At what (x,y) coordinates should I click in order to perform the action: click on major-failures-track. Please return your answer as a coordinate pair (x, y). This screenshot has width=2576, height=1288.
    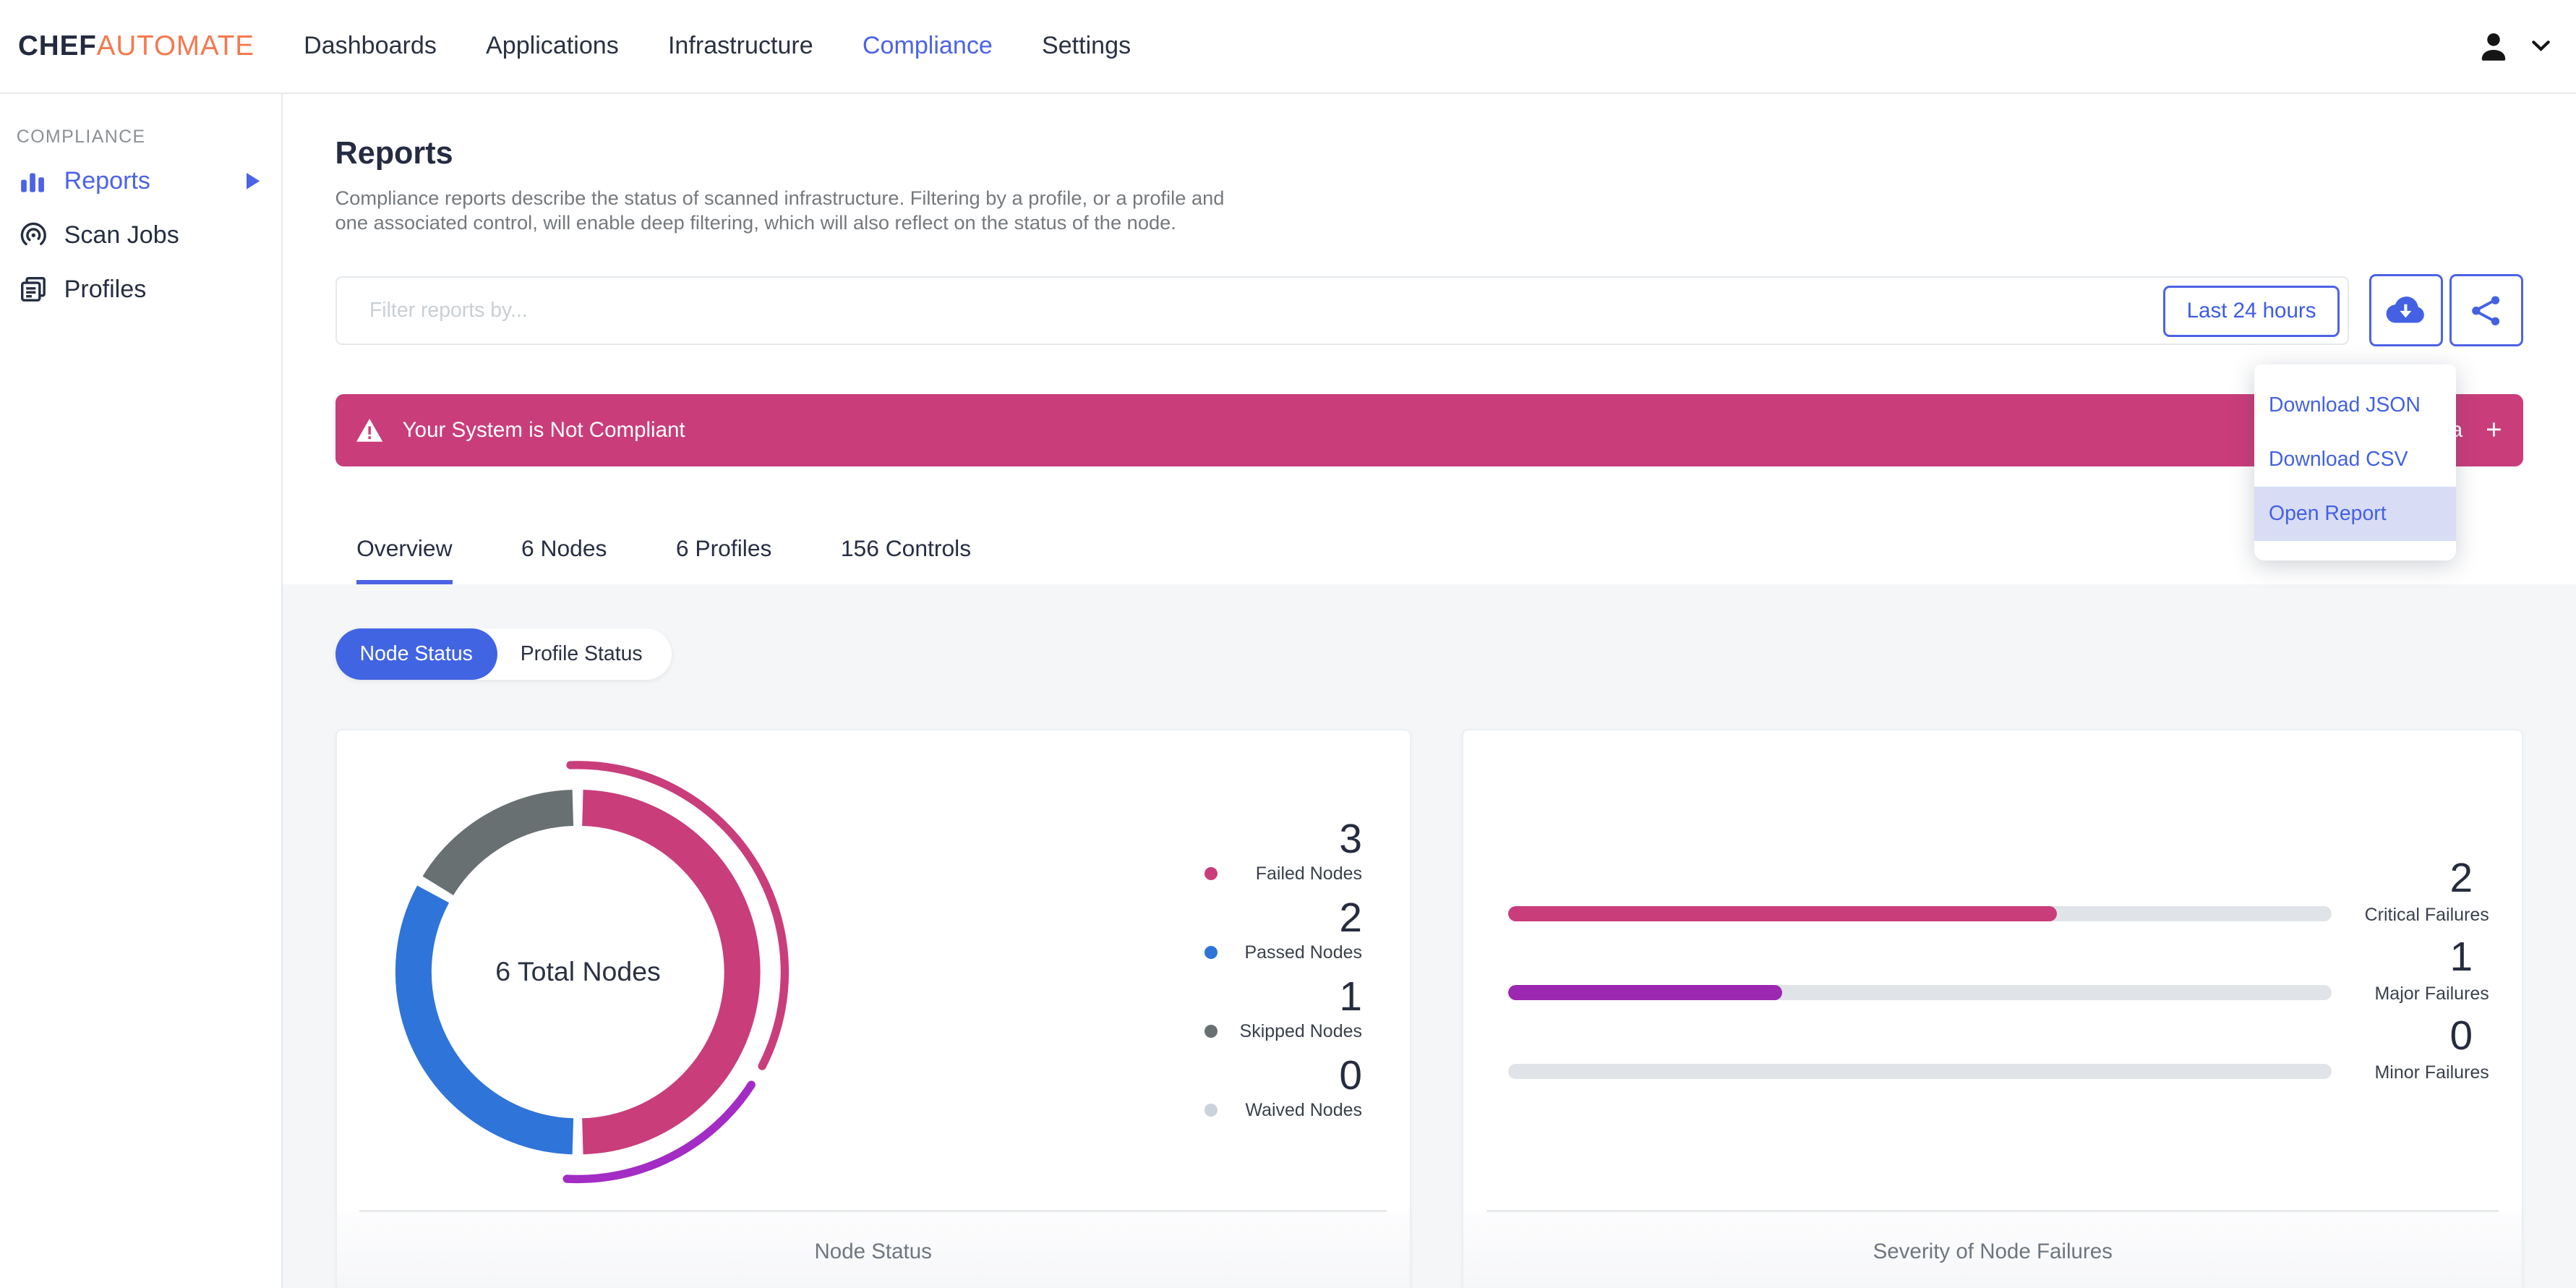
    Looking at the image, I should click on (1920, 993).